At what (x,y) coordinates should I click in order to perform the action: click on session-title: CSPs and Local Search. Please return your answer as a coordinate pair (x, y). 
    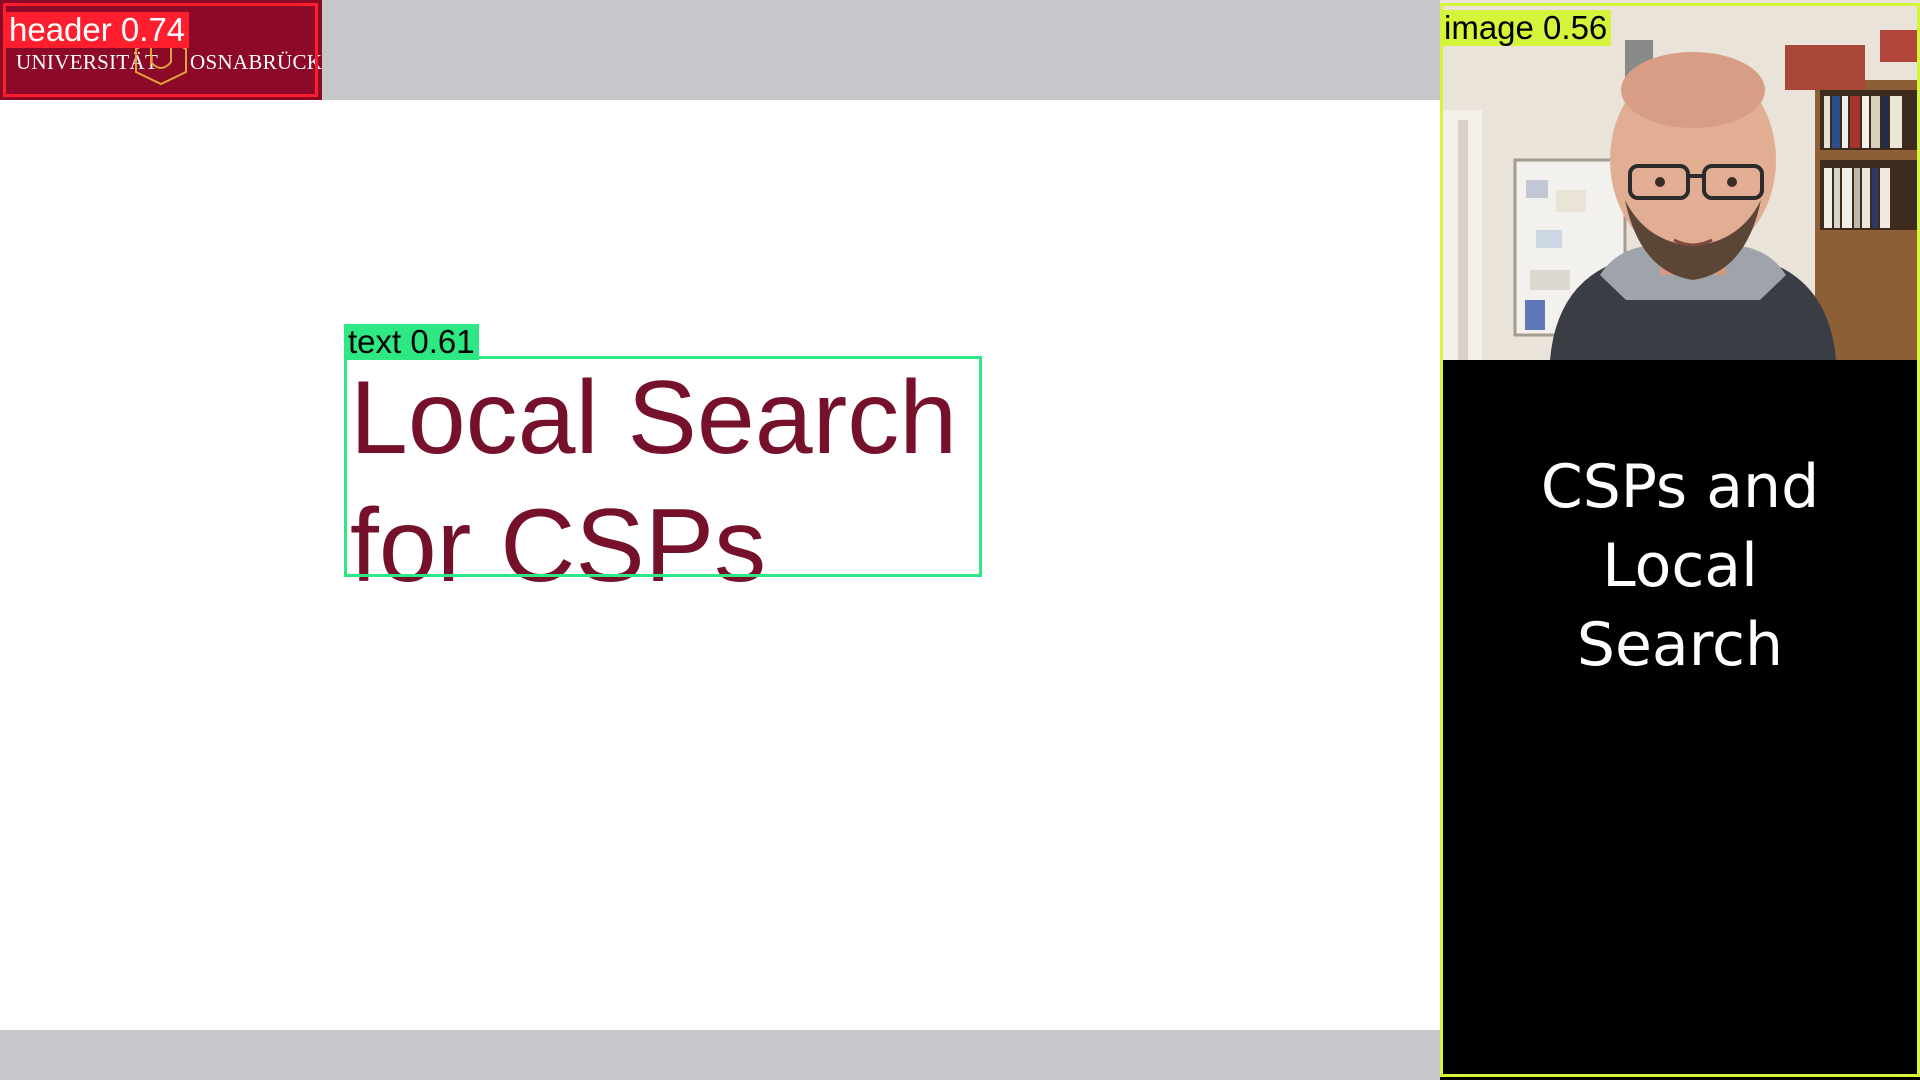
    Looking at the image, I should click on (1680, 566).